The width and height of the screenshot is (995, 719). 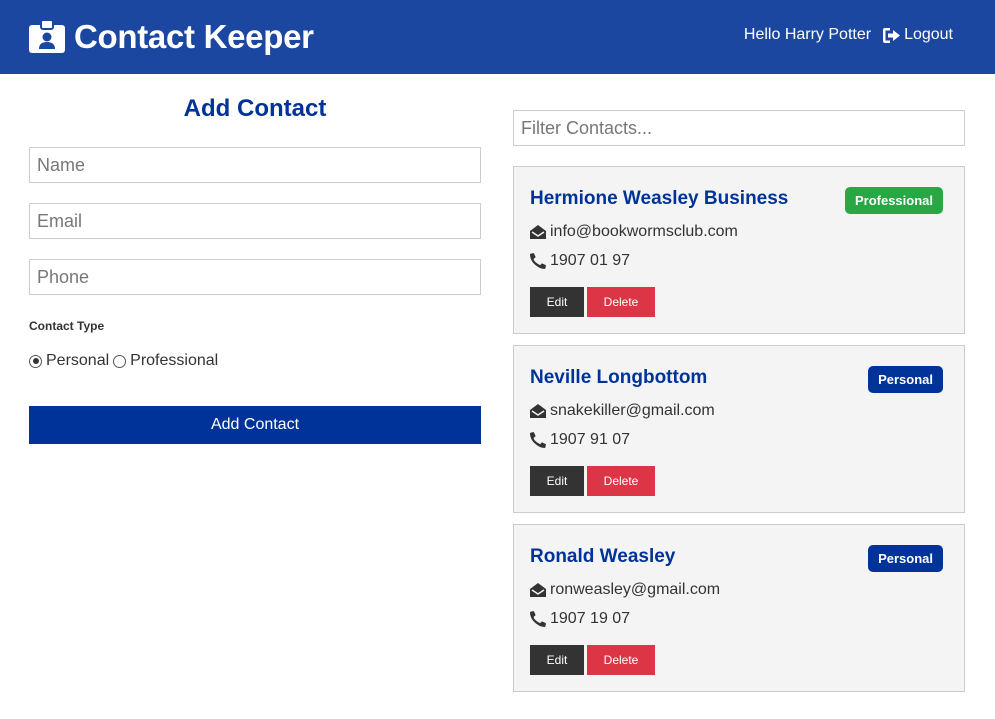 What do you see at coordinates (739, 128) in the screenshot?
I see `filter-contacts-input` at bounding box center [739, 128].